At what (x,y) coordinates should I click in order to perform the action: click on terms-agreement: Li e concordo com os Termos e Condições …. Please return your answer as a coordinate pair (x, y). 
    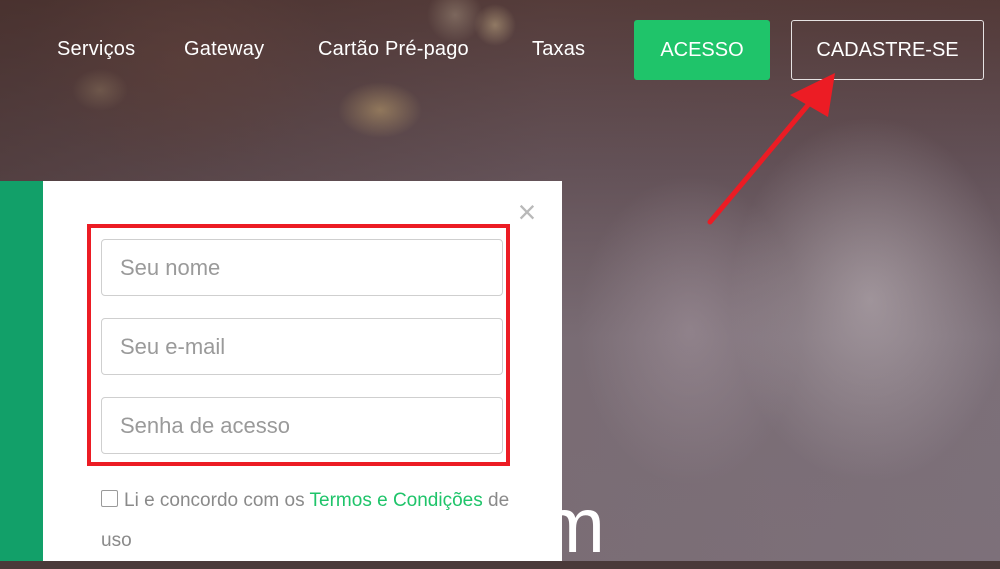
    Looking at the image, I should click on (311, 521).